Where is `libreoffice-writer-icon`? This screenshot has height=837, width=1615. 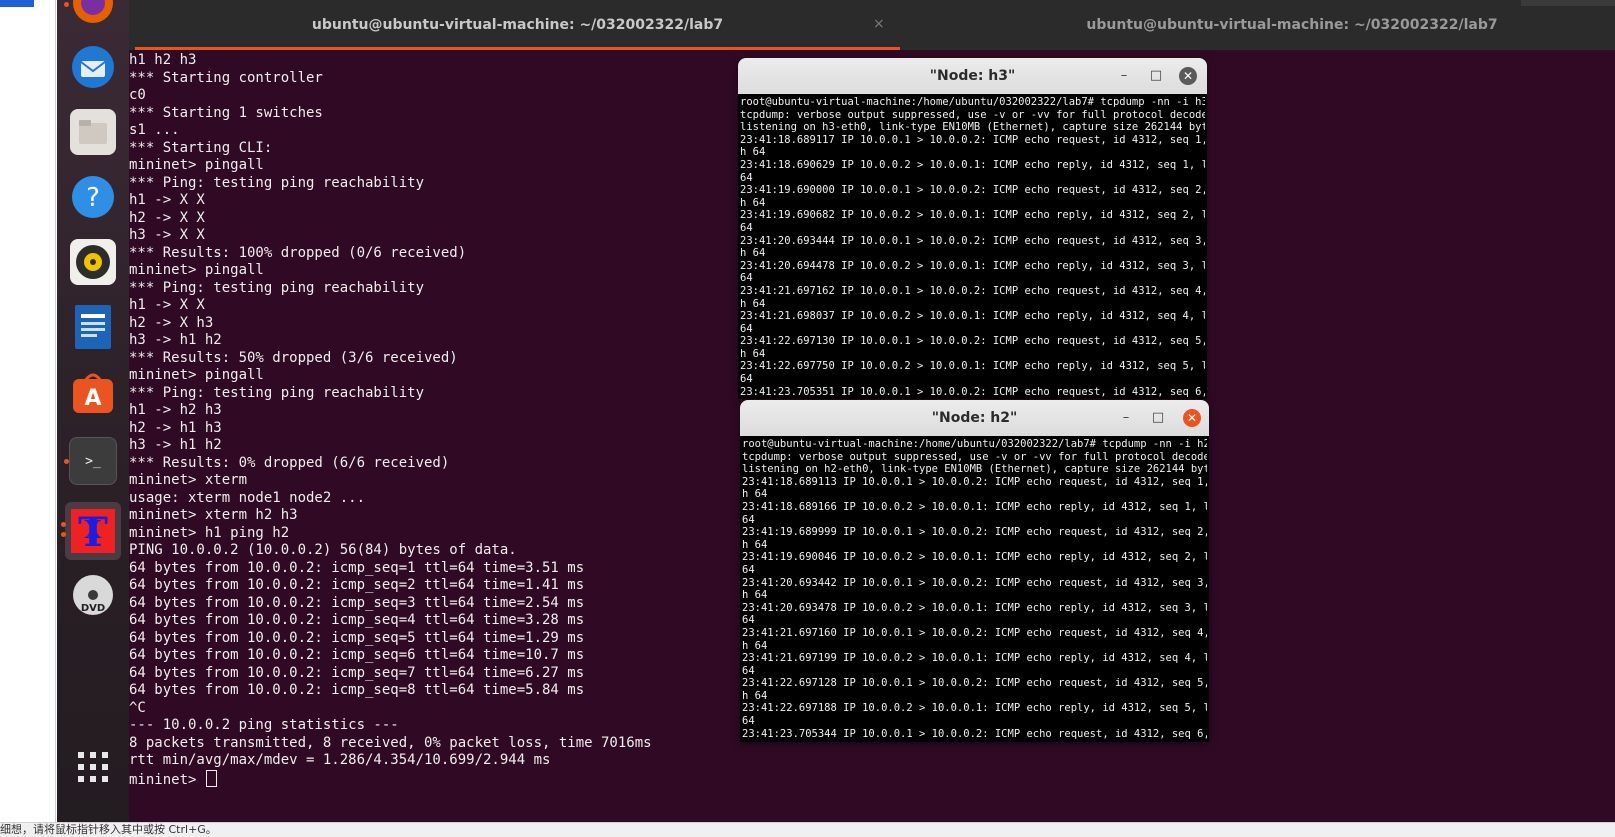
libreoffice-writer-icon is located at coordinates (93, 327).